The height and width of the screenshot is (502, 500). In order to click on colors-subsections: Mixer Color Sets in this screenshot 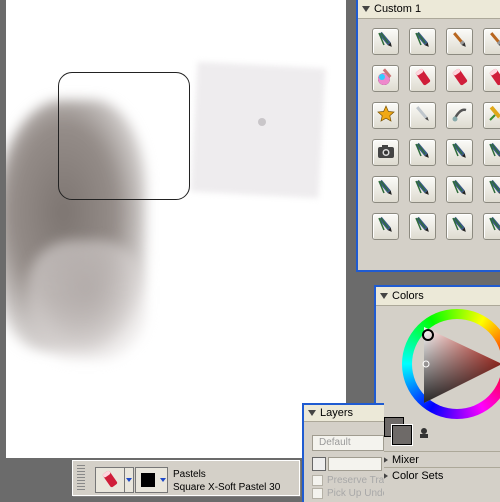, I will do `click(438, 467)`.